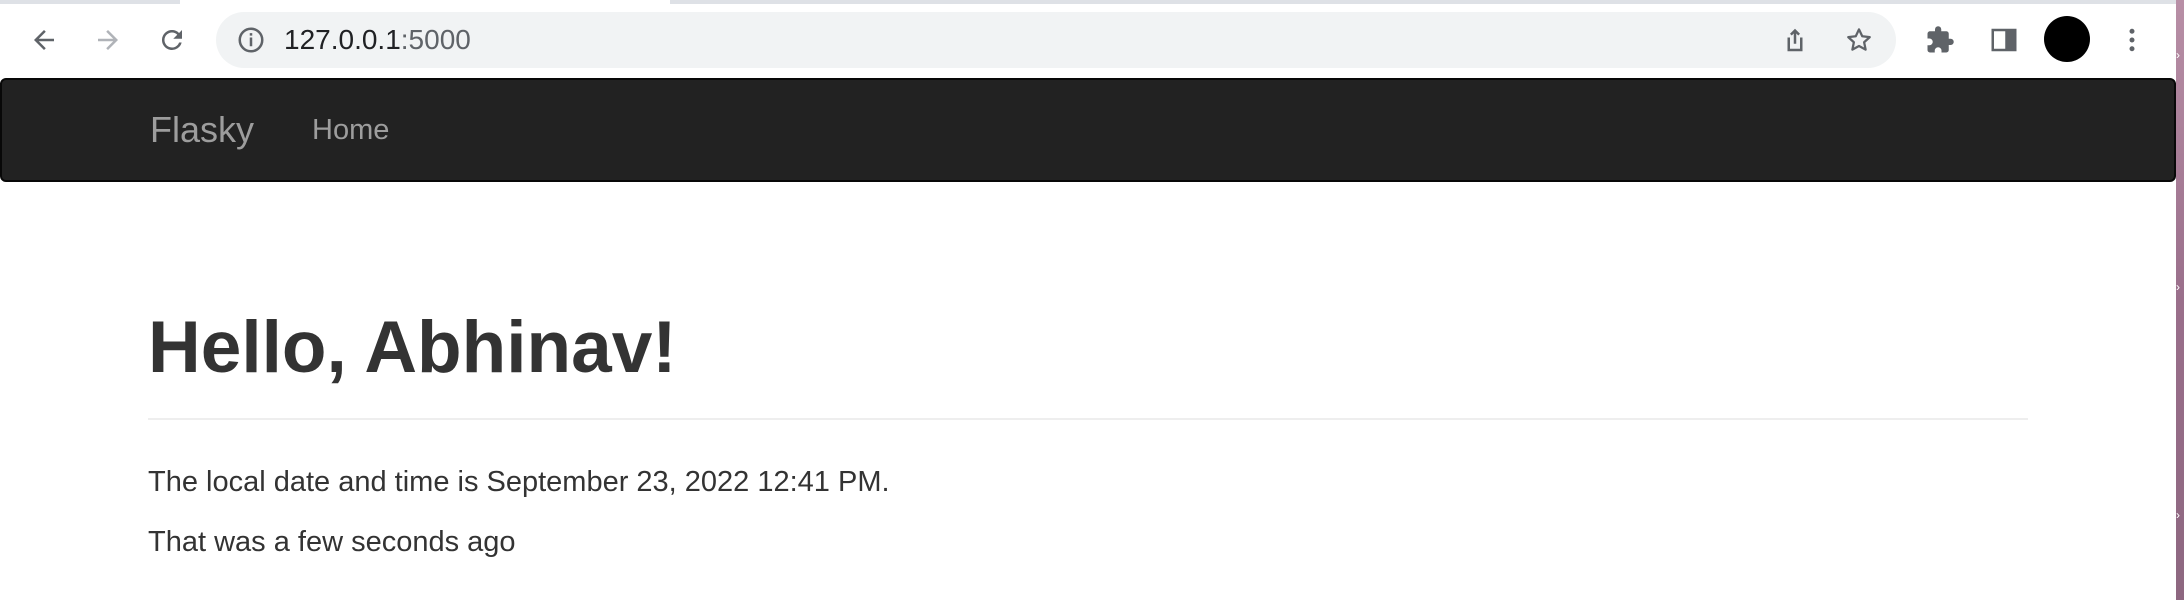  Describe the element at coordinates (1088, 2) in the screenshot. I see `tab-strip` at that location.